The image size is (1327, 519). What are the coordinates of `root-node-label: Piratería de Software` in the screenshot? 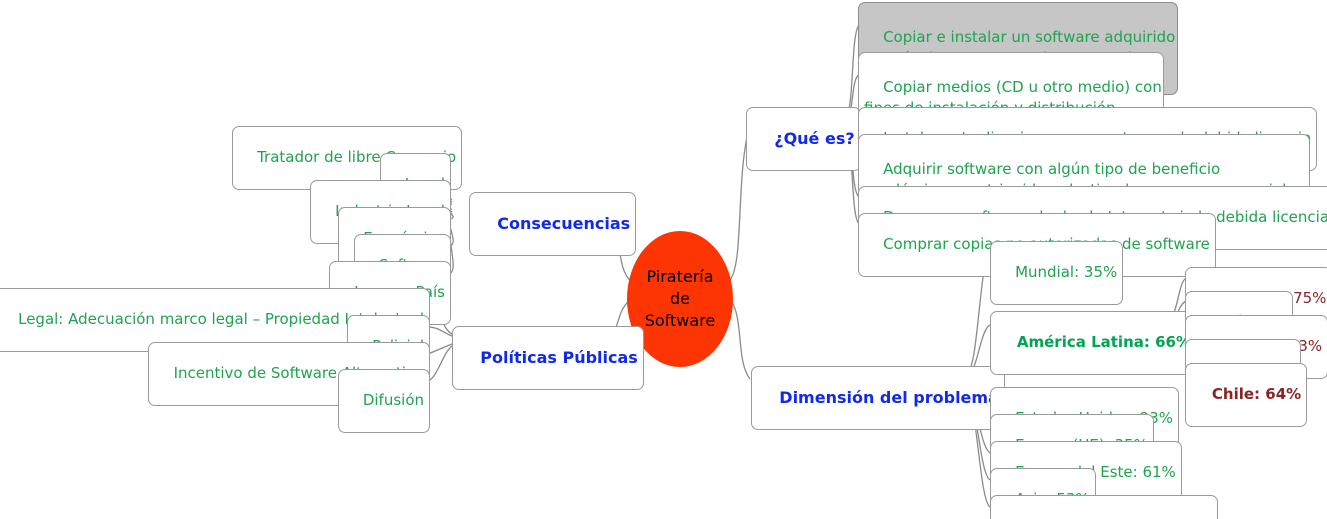 It's located at (680, 298).